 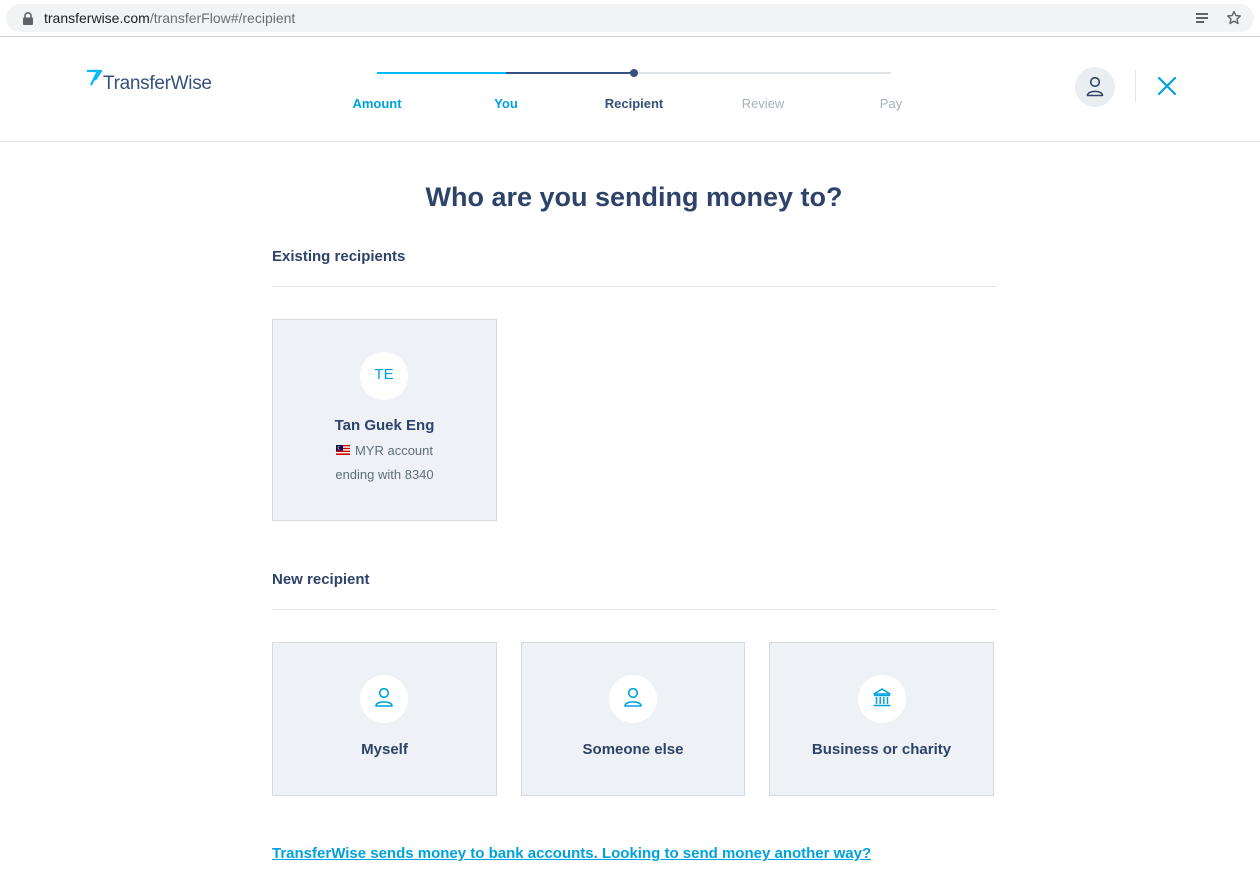 What do you see at coordinates (222, 18) in the screenshot?
I see `url-path: /transferFlow#/recipient` at bounding box center [222, 18].